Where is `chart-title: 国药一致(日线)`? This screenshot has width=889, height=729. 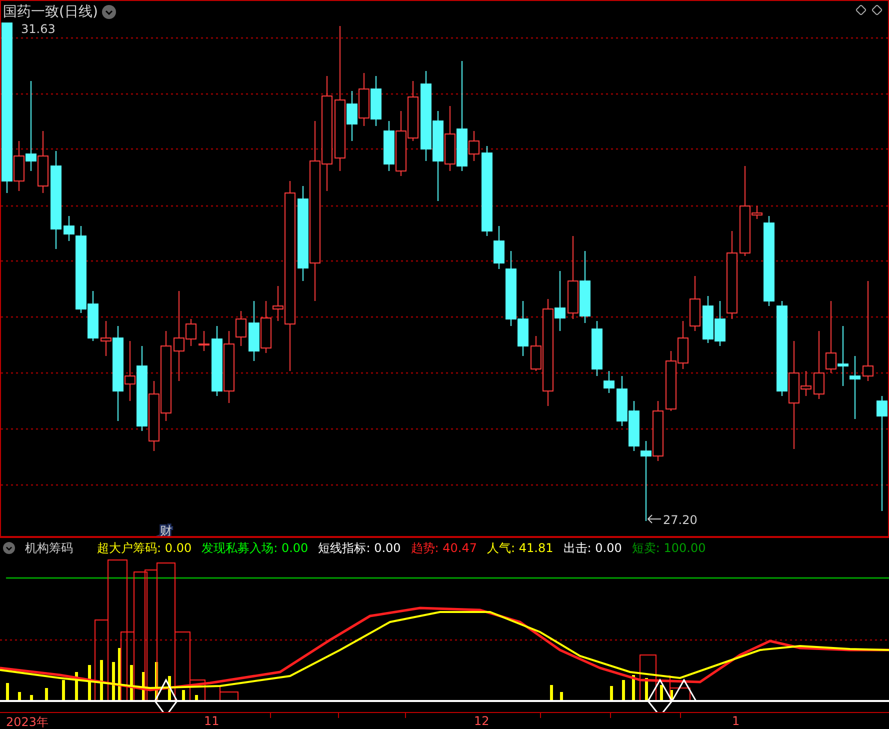 chart-title: 国药一致(日线) is located at coordinates (50, 12).